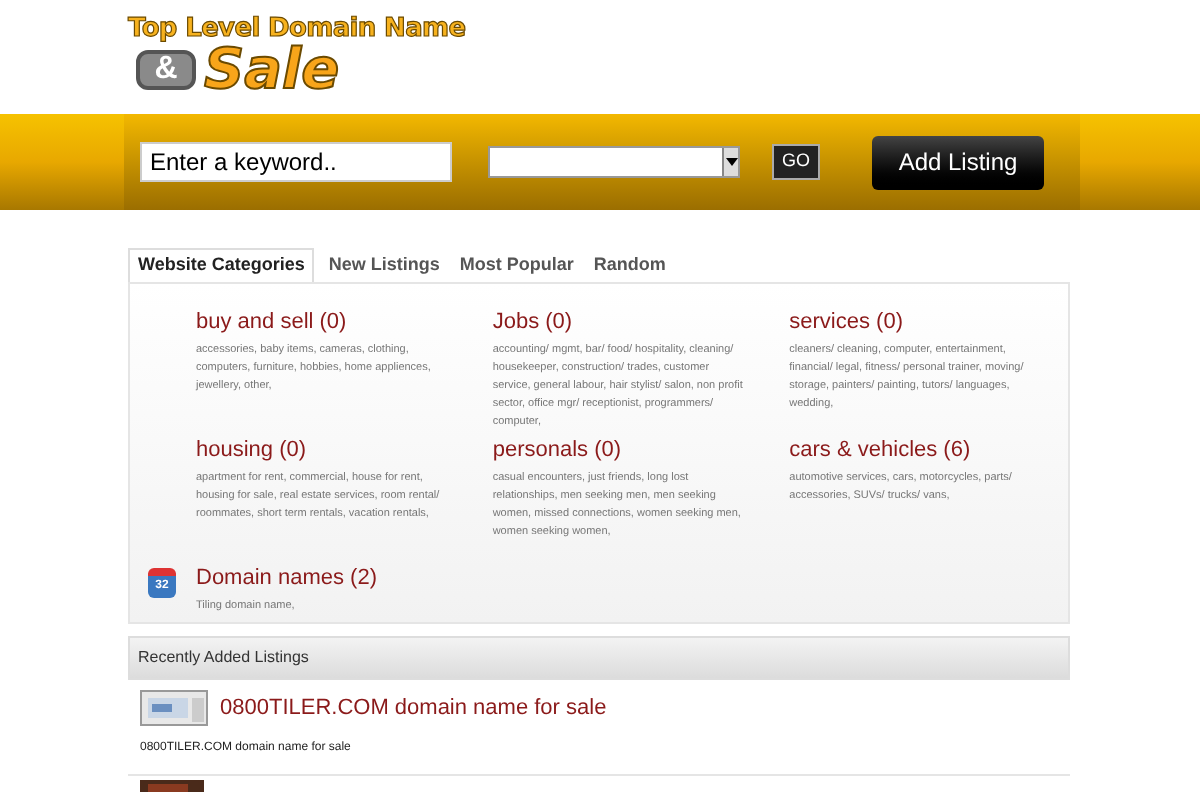 This screenshot has height=800, width=1200. I want to click on category-link: cars & vehicles (6), so click(880, 450).